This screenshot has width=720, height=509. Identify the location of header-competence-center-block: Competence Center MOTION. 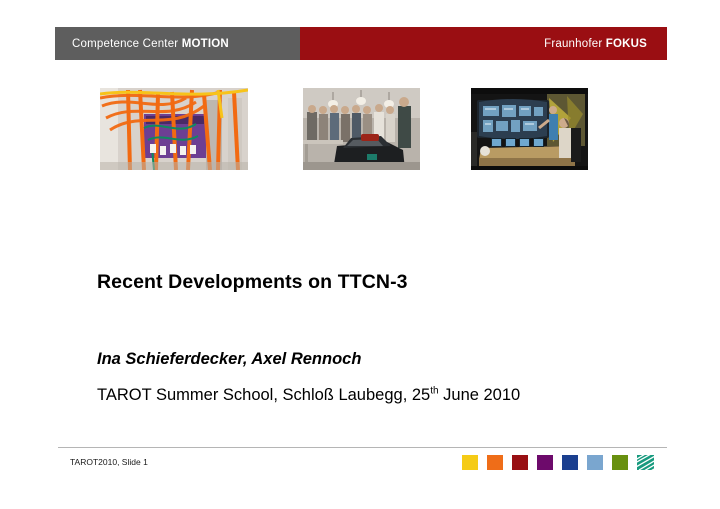
(177, 43).